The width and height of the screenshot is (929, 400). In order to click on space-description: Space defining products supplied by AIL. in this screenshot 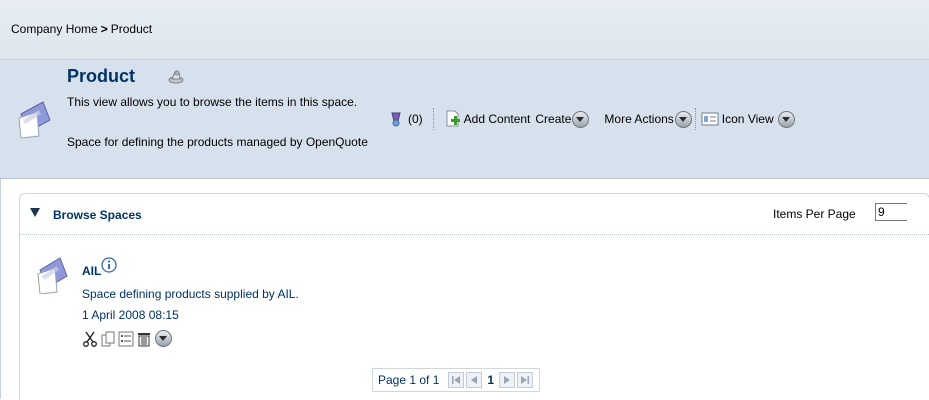, I will do `click(190, 294)`.